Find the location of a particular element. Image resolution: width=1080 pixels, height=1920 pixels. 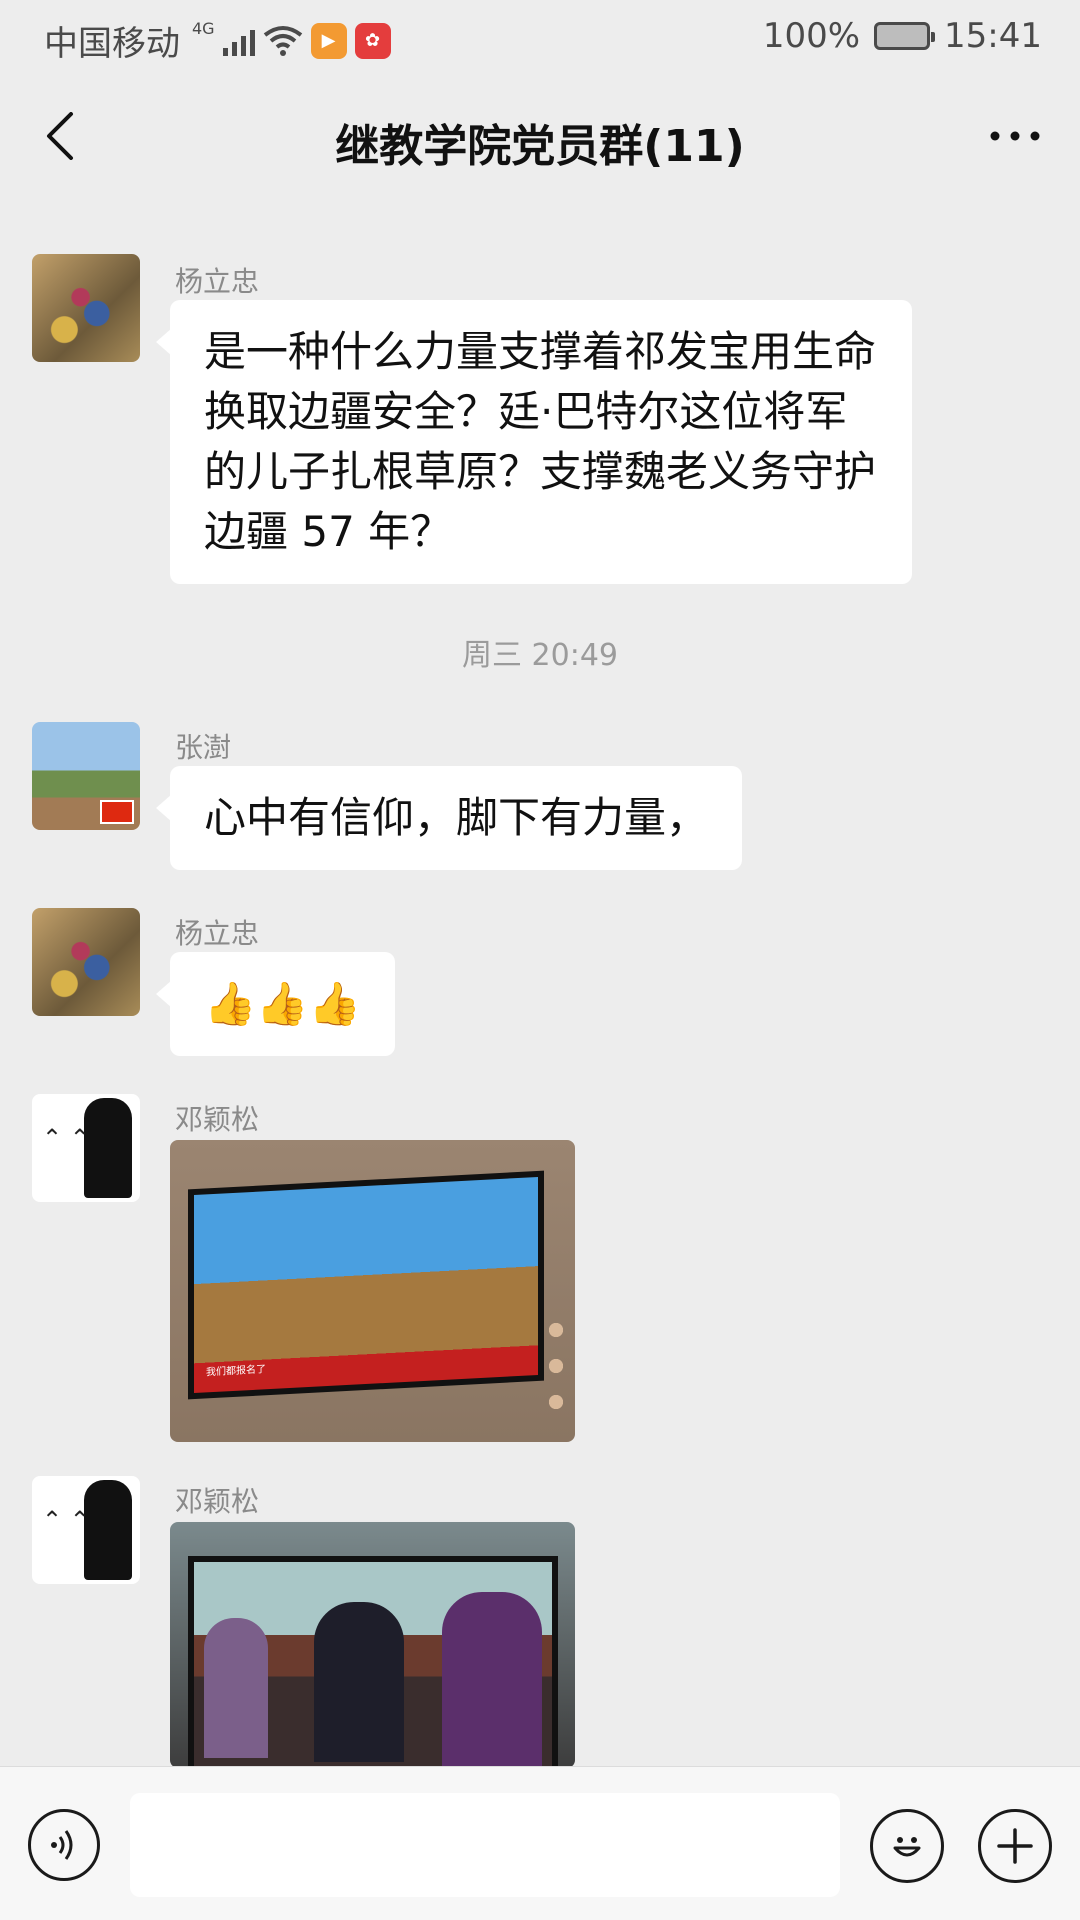

plus-icon is located at coordinates (1015, 1846).